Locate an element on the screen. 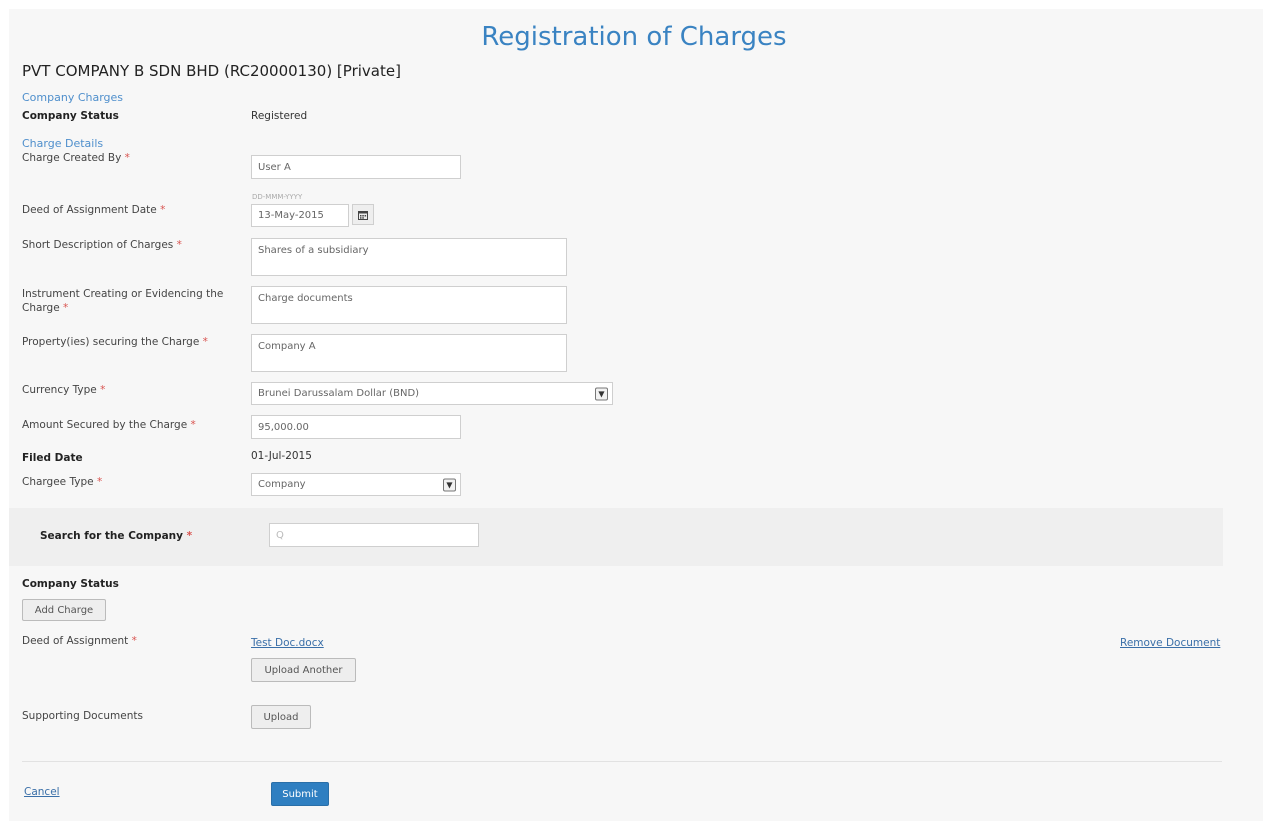  page-title: Registration of Charges is located at coordinates (634, 37).